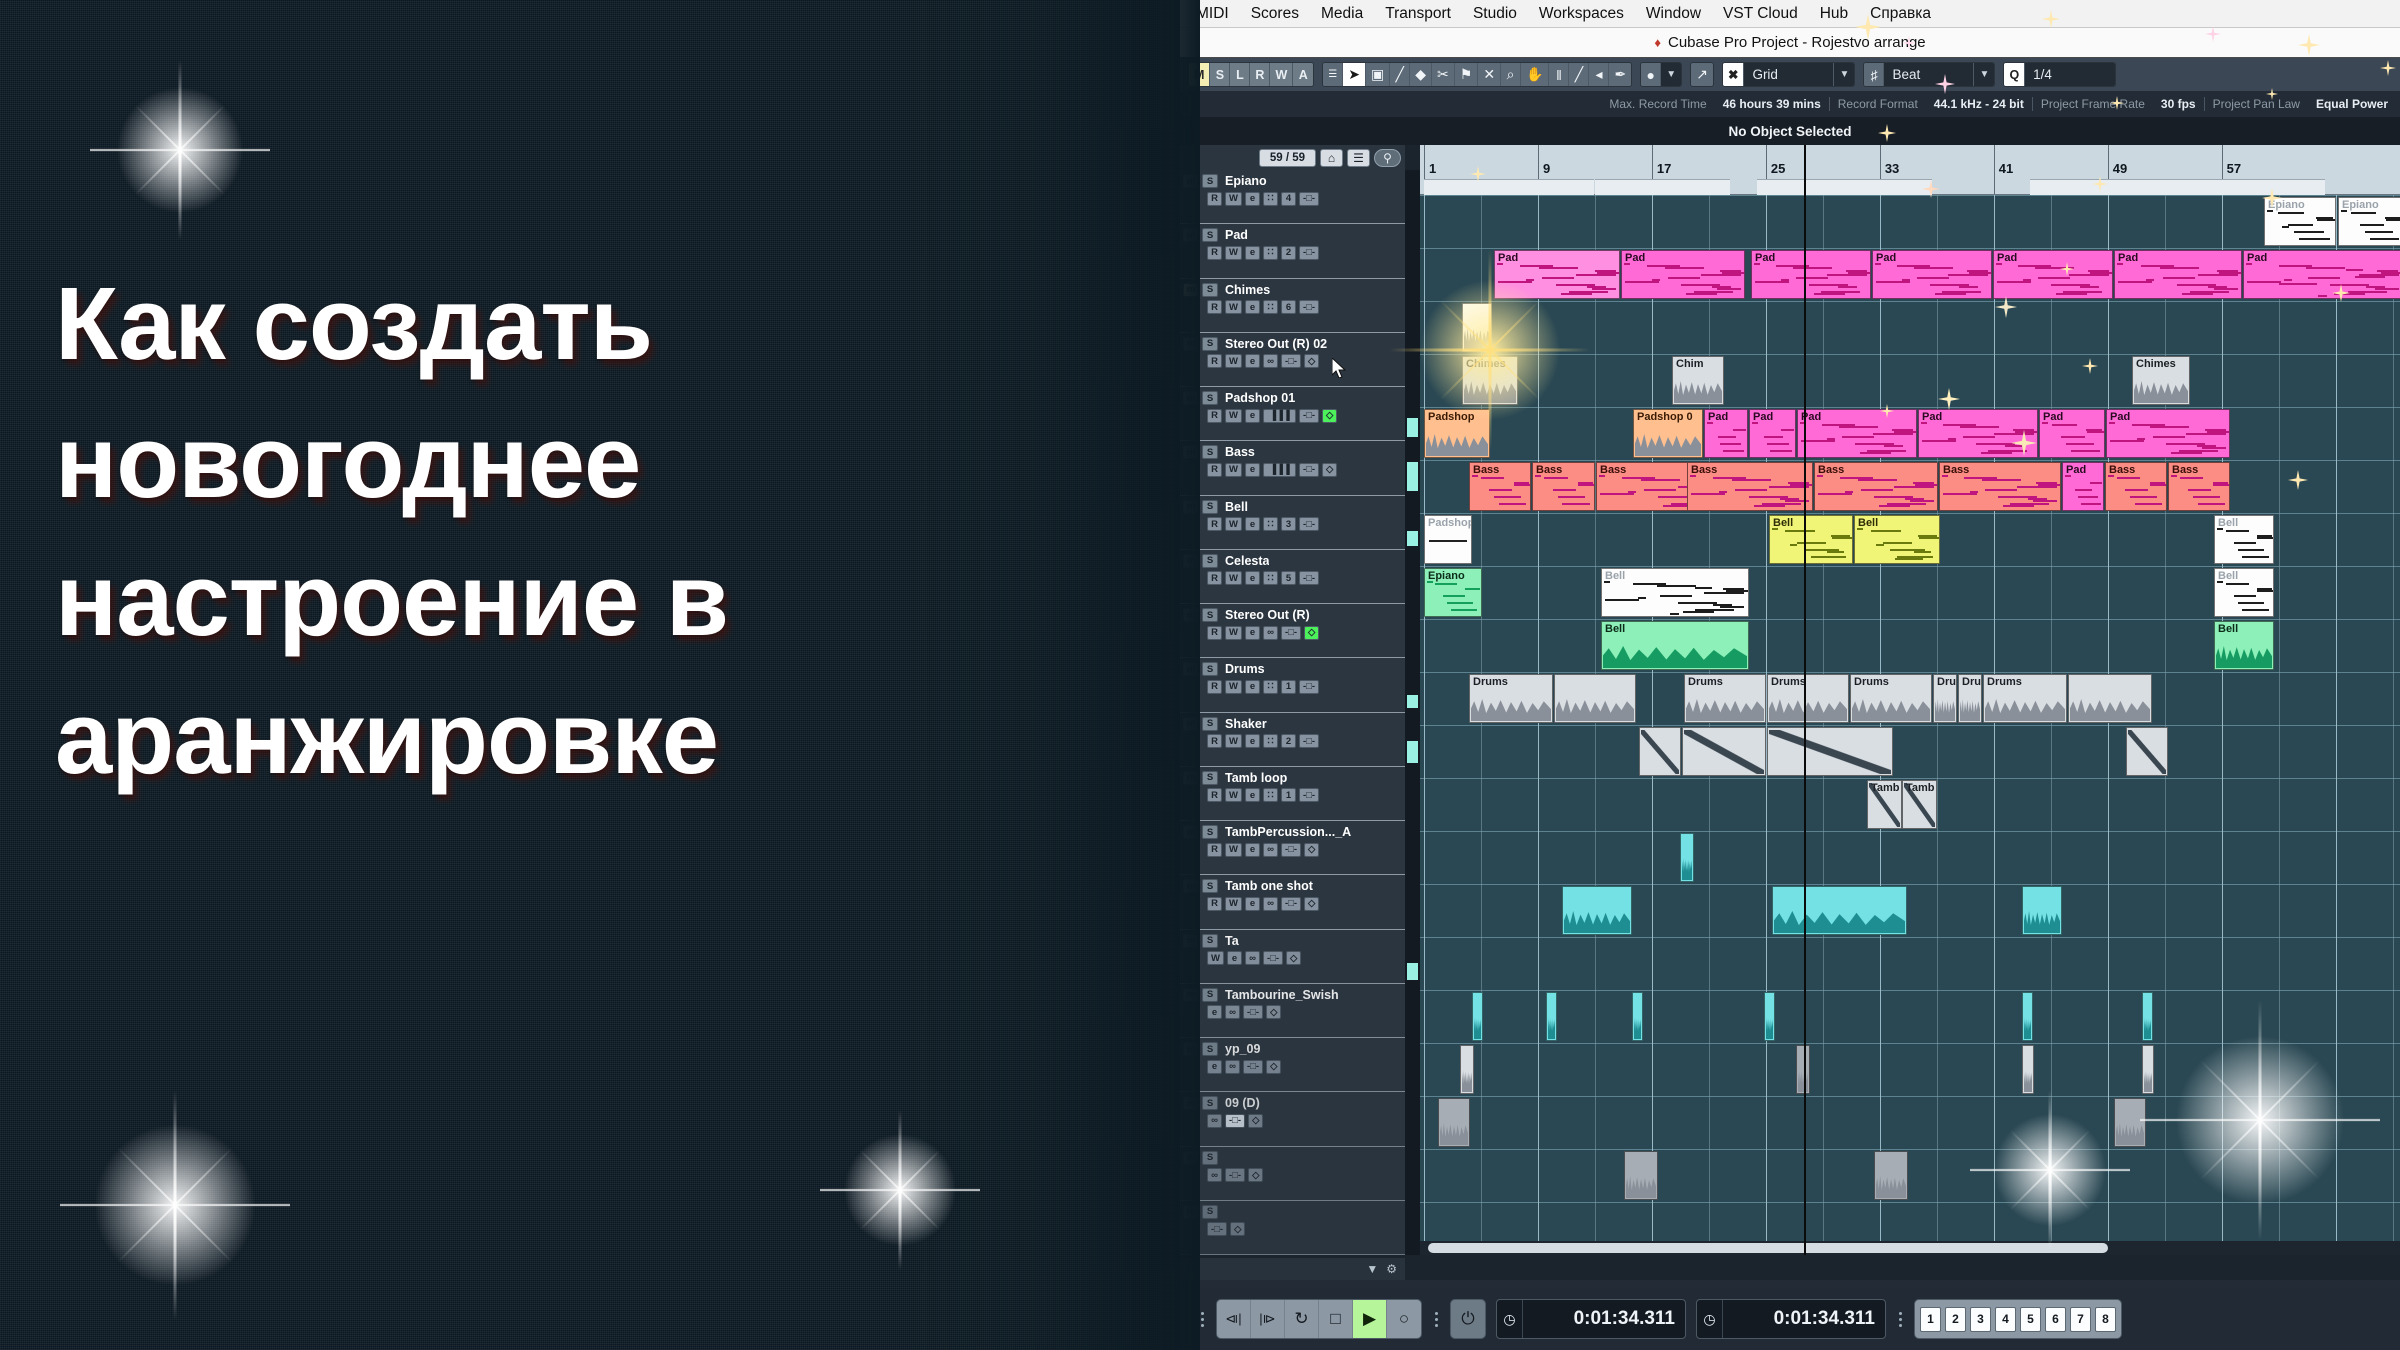 This screenshot has width=2400, height=1350. Describe the element at coordinates (1242, 1103) in the screenshot. I see `track-name: 09 (D)` at that location.